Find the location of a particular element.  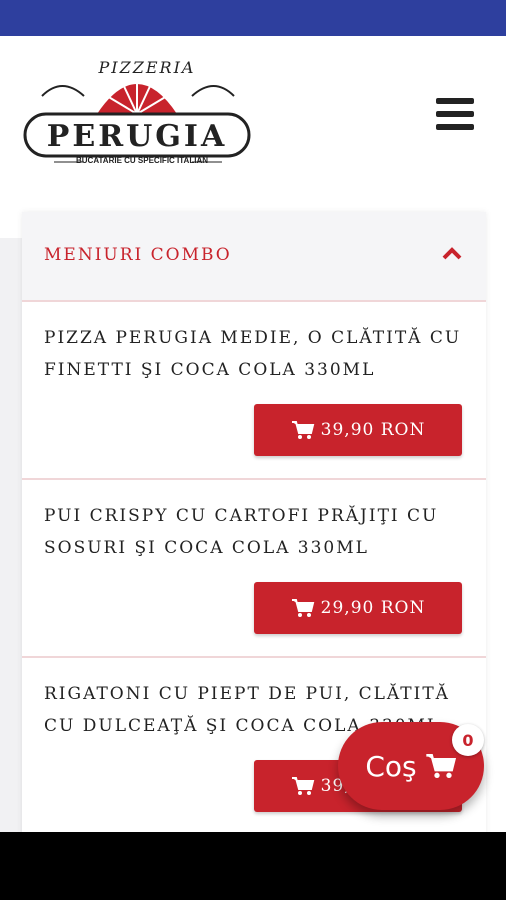

logo-tagline: BUCATARIE CU SPECIFIC ITALIAN is located at coordinates (142, 160).